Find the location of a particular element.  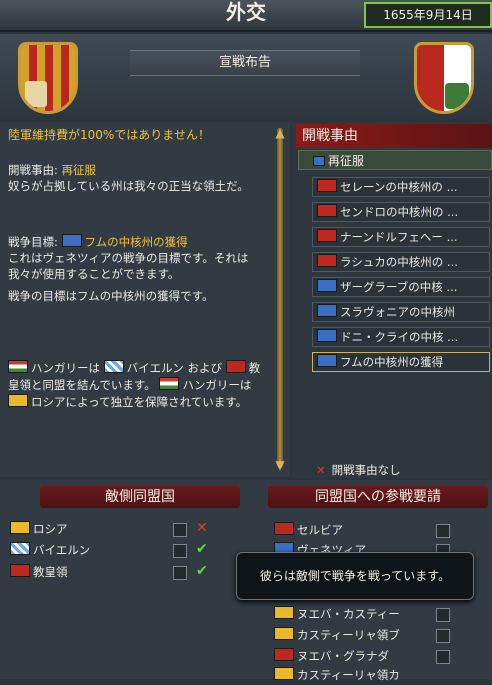

war-goal-line: 戦争目標: フムの中核州の獲得 is located at coordinates (139, 242).